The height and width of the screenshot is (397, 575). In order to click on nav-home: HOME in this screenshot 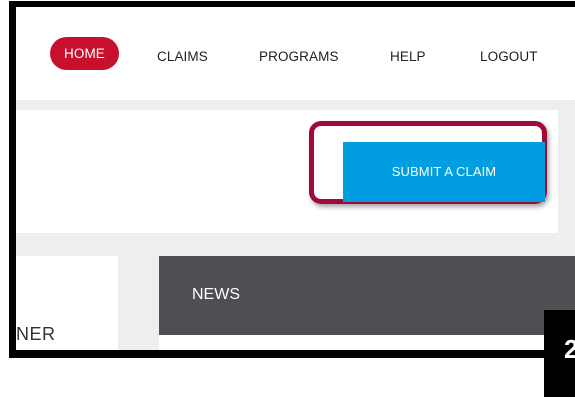, I will do `click(84, 53)`.